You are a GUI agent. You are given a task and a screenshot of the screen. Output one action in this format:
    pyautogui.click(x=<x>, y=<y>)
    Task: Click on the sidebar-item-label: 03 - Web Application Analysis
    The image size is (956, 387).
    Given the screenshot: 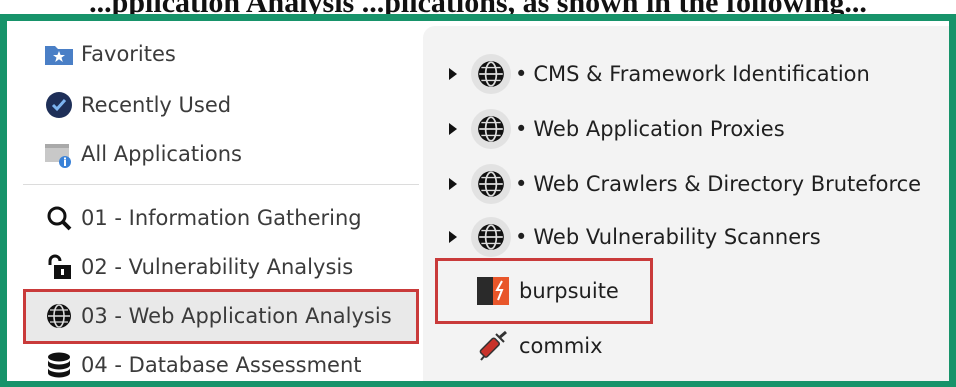 What is the action you would take?
    pyautogui.click(x=236, y=316)
    